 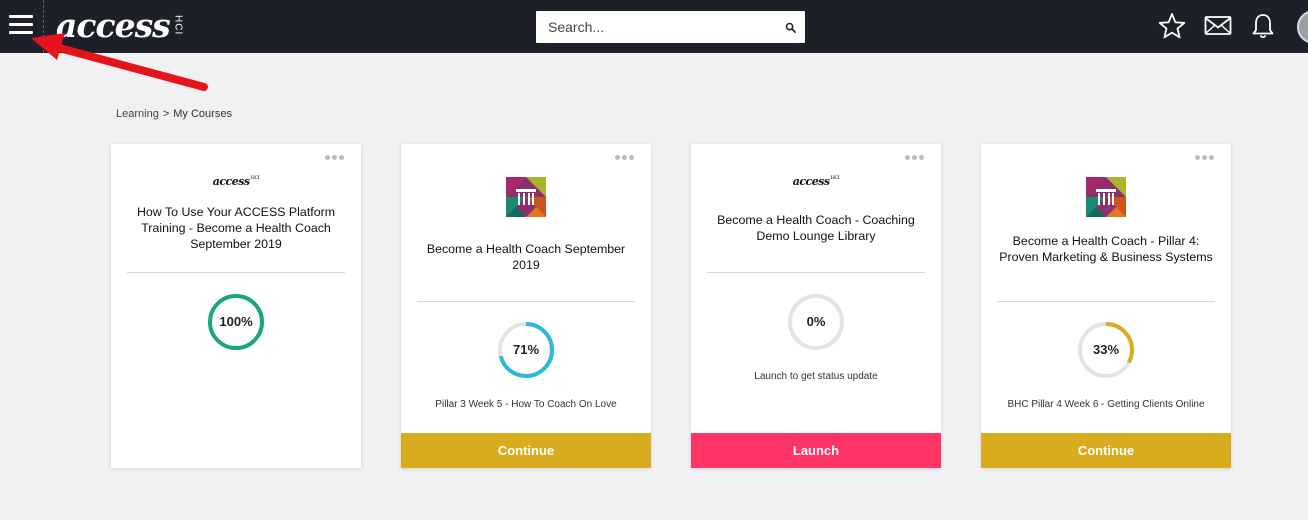 I want to click on progress-ring: 0%, so click(x=816, y=322).